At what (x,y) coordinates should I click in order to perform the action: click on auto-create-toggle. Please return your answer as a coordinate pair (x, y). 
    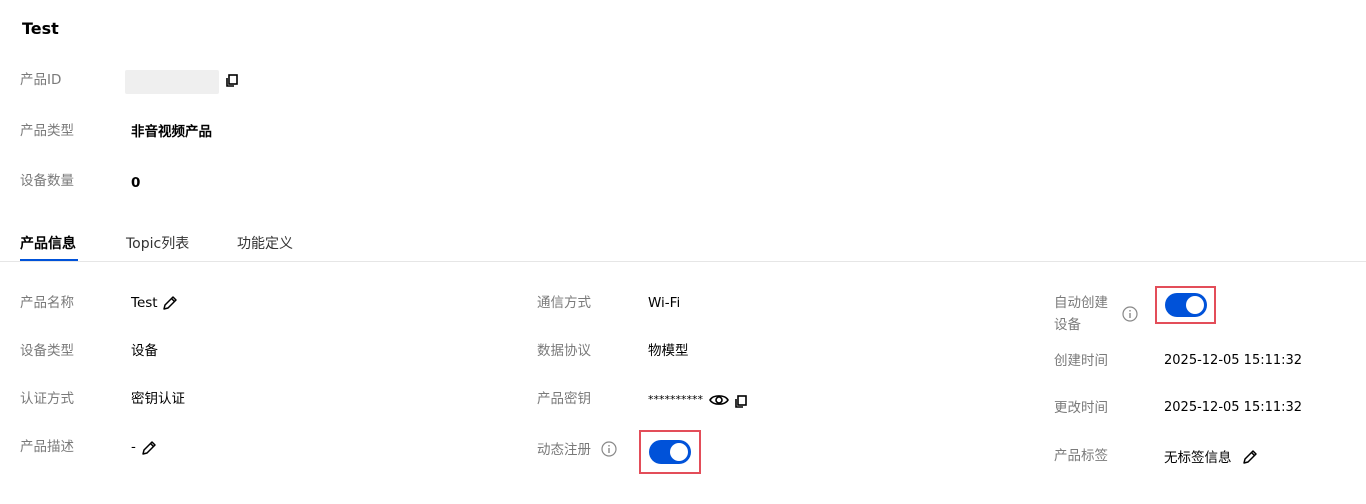
    Looking at the image, I should click on (1186, 305).